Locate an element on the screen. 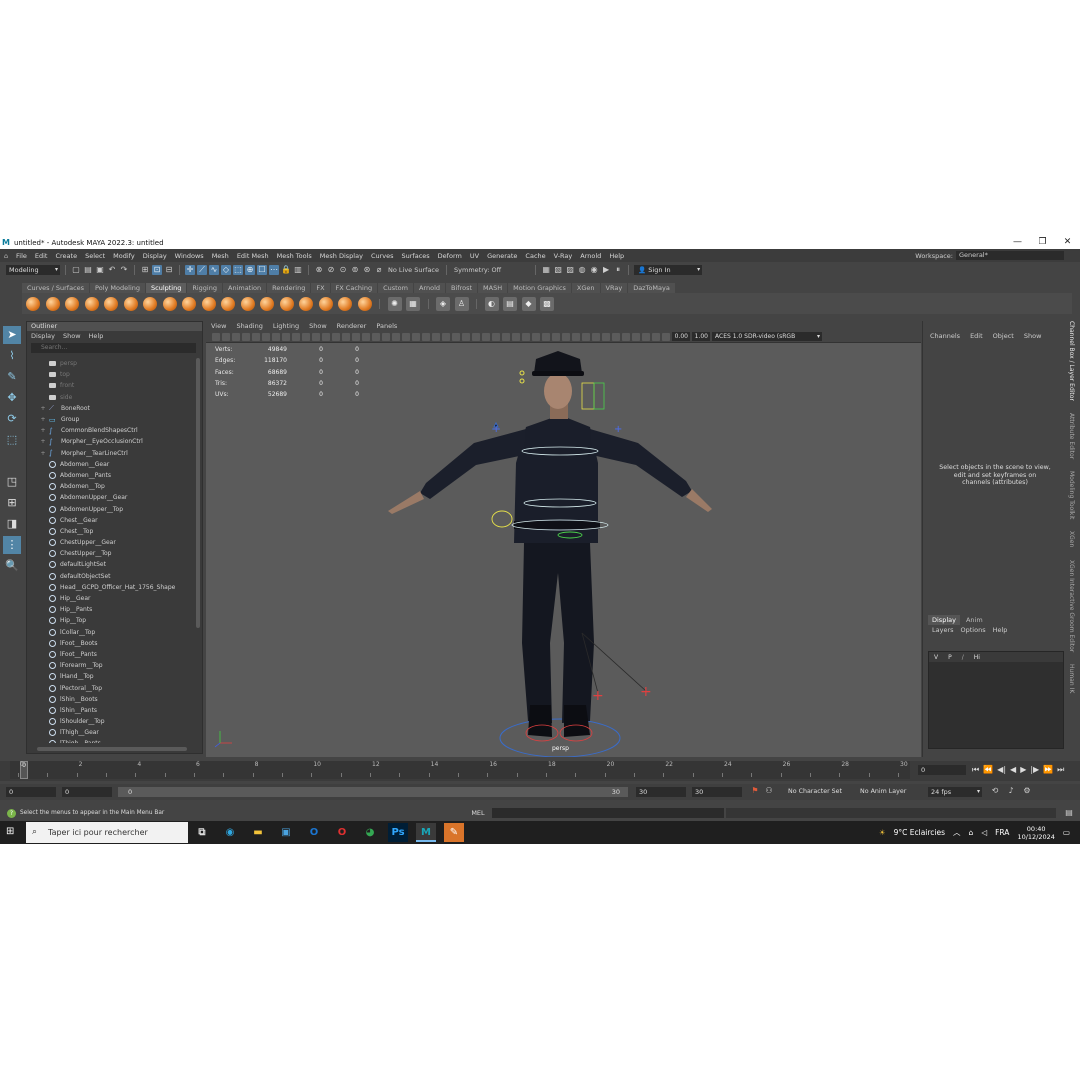 The width and height of the screenshot is (1080, 1080). layer-menu-layers: Layers is located at coordinates (943, 630).